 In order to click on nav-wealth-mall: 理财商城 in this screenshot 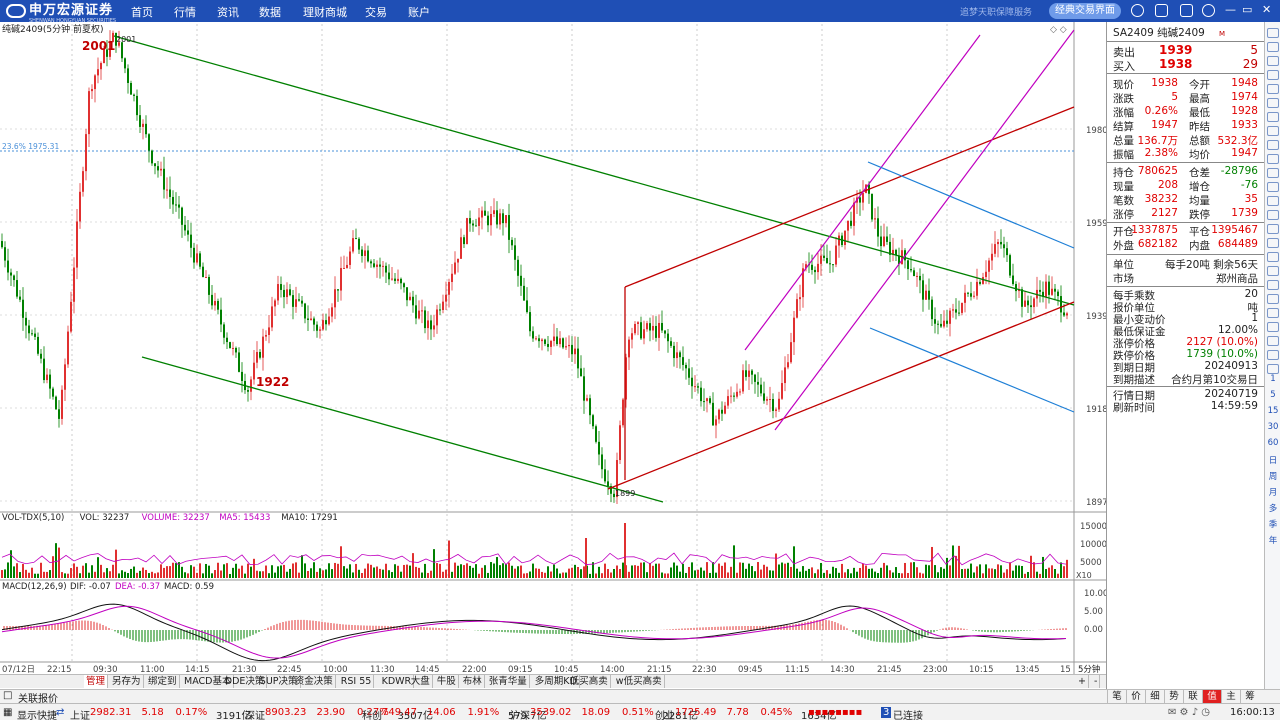, I will do `click(325, 12)`.